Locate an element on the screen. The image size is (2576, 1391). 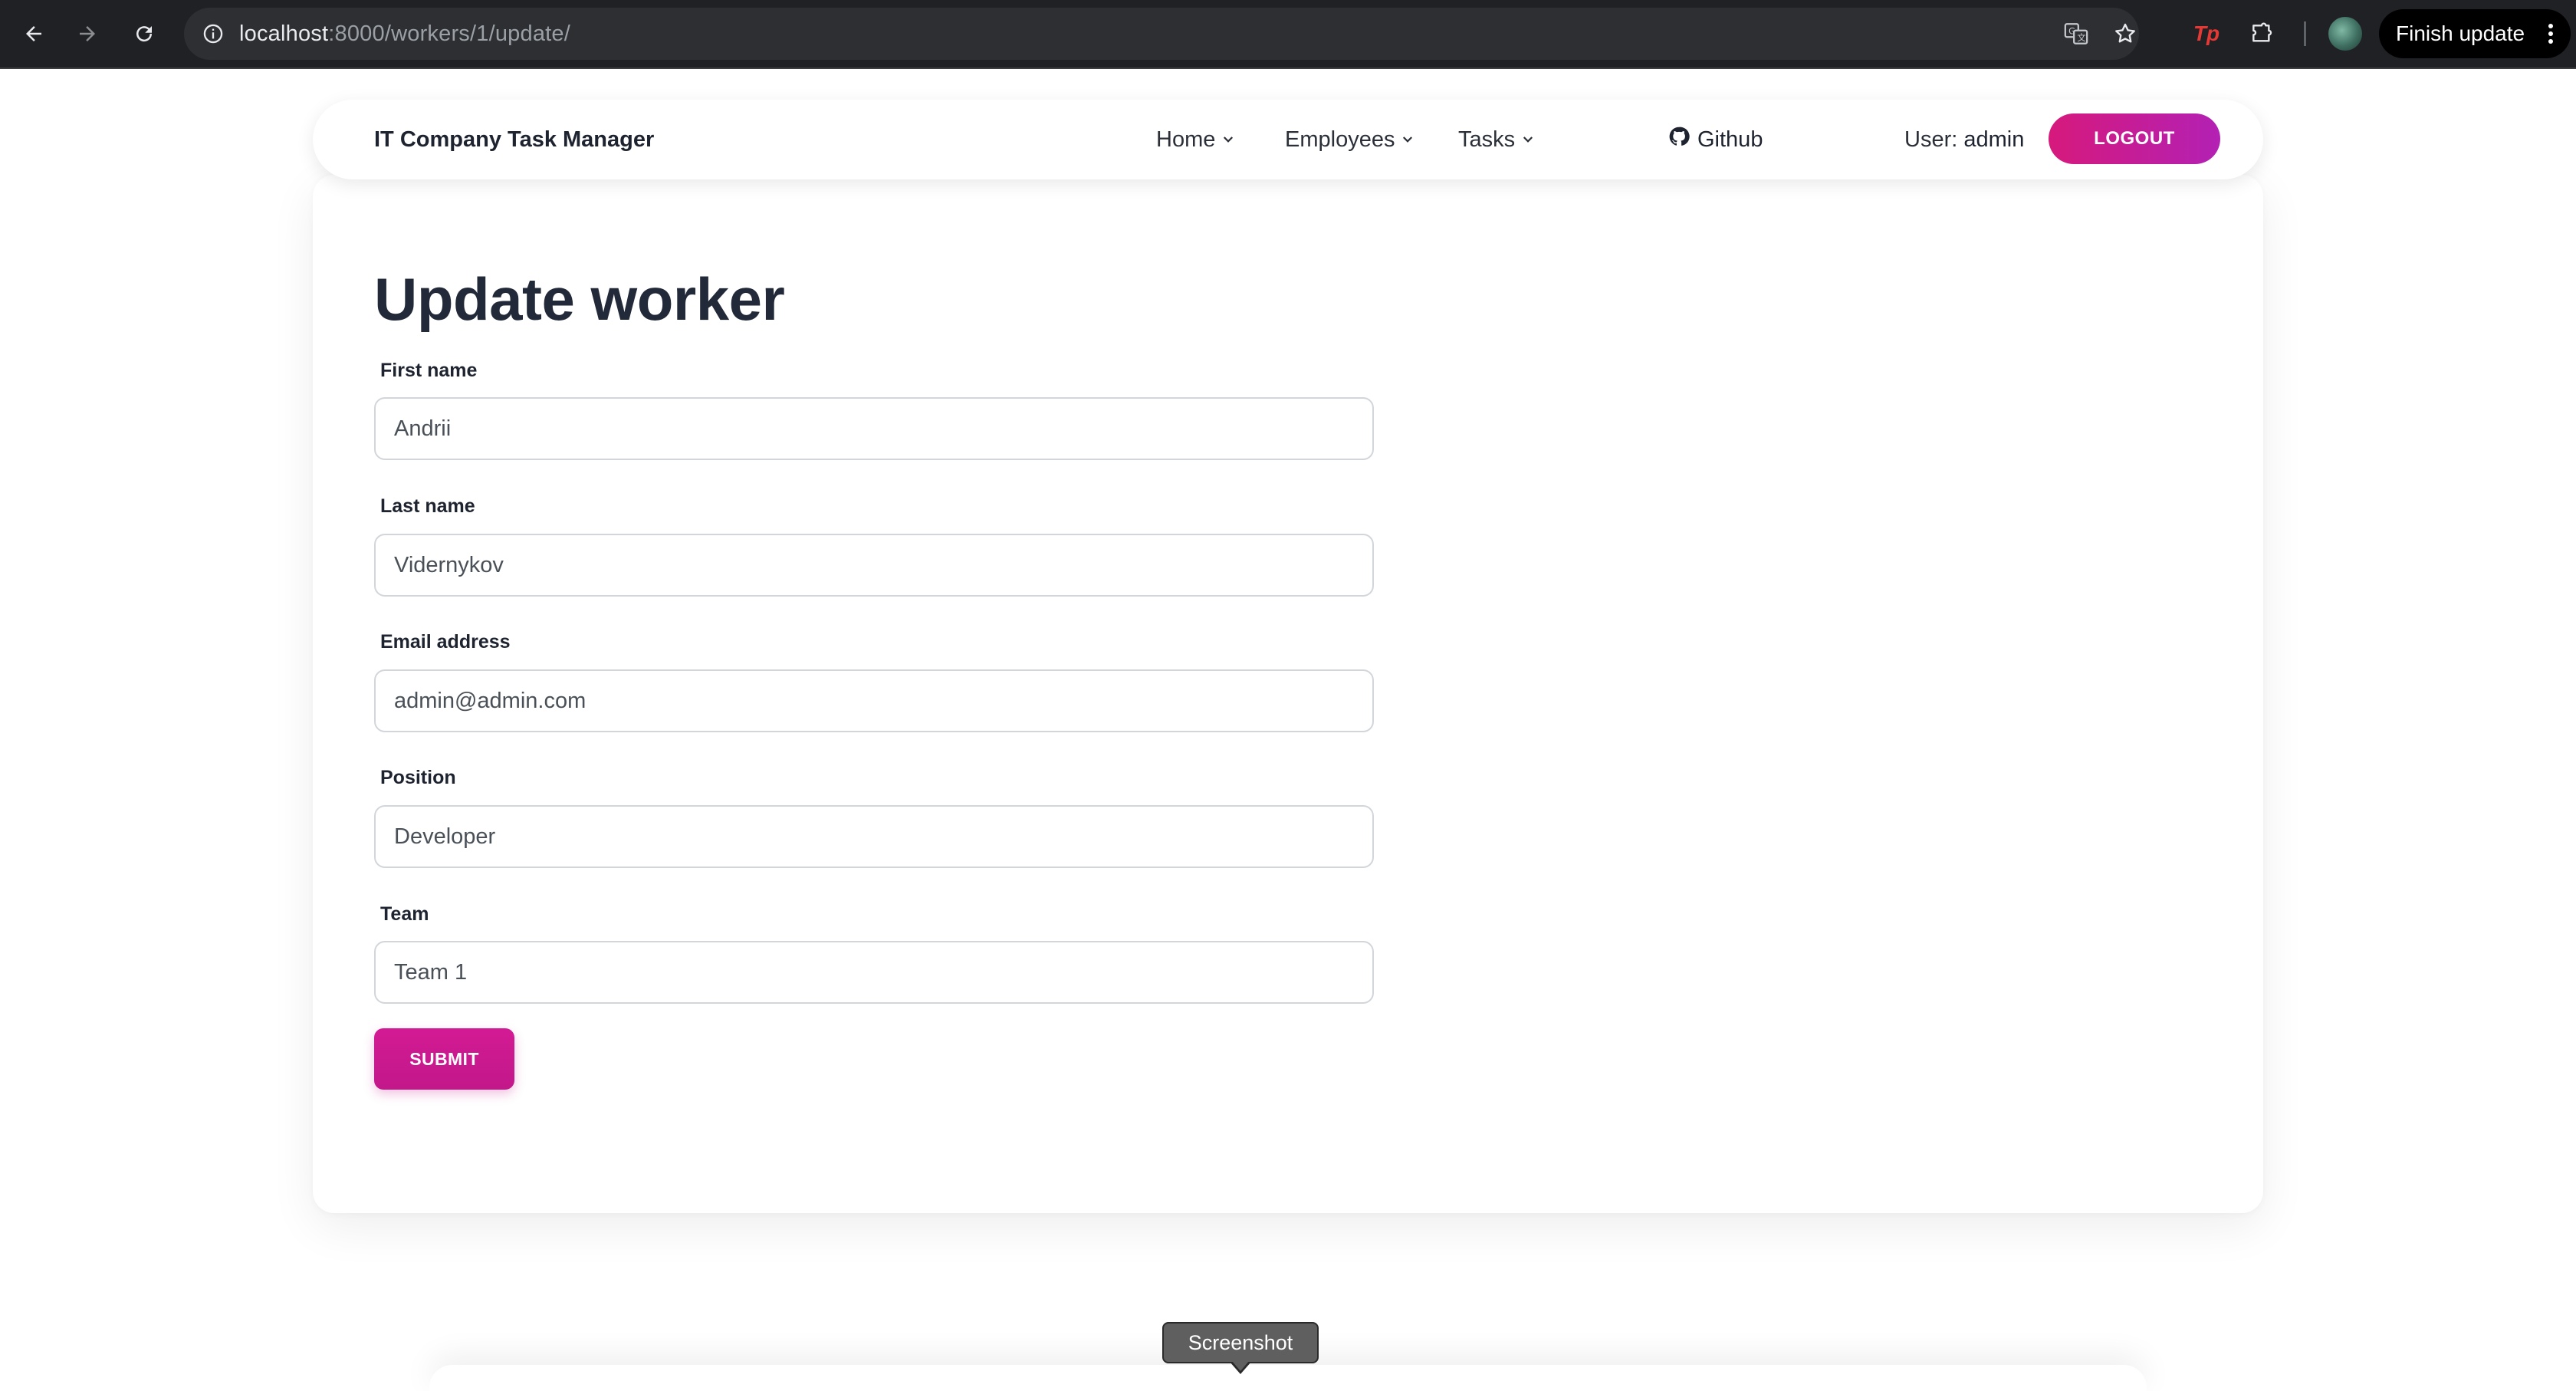
nav-tasks: Tasks is located at coordinates (1497, 139).